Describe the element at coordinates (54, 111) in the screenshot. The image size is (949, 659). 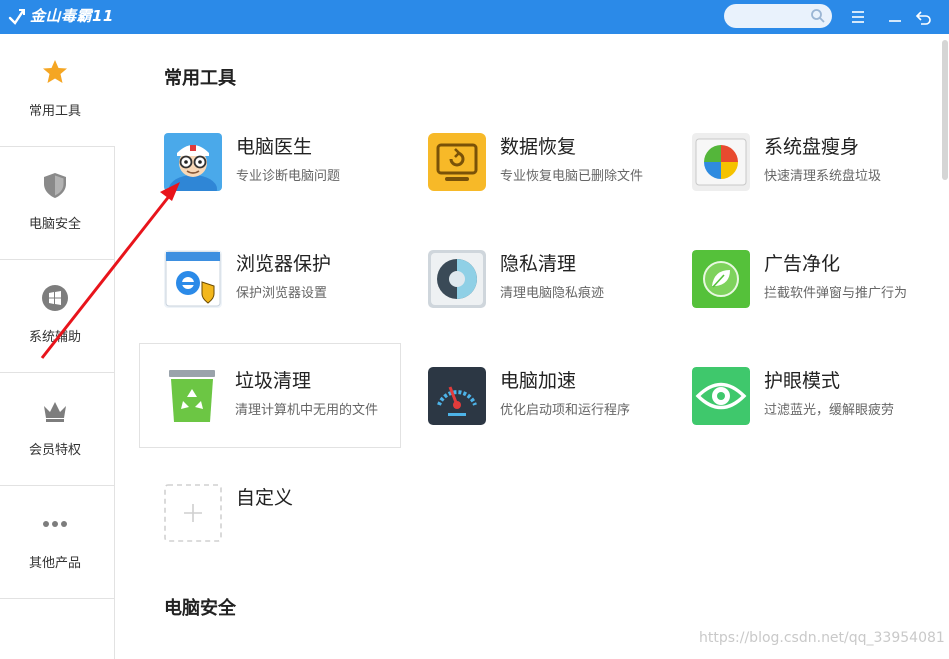
I see `sidebar-item-label: 常用工具` at that location.